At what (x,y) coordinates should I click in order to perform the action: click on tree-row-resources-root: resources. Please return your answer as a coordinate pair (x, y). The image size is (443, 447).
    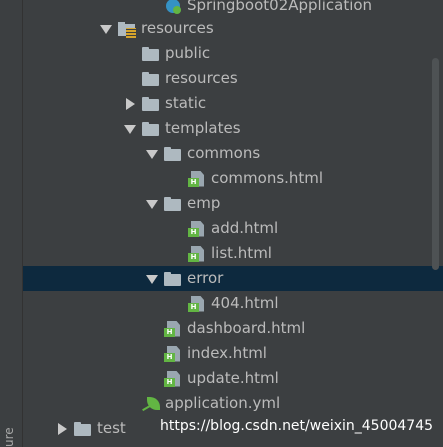
    Looking at the image, I should click on (232, 28).